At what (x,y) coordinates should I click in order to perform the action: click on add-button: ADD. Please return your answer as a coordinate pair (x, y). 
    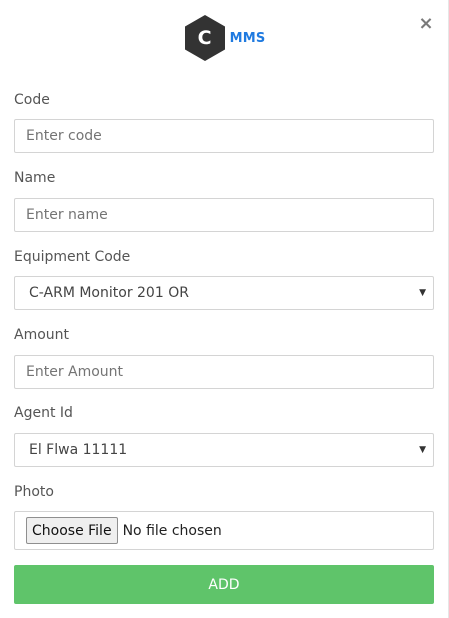
    Looking at the image, I should click on (224, 584).